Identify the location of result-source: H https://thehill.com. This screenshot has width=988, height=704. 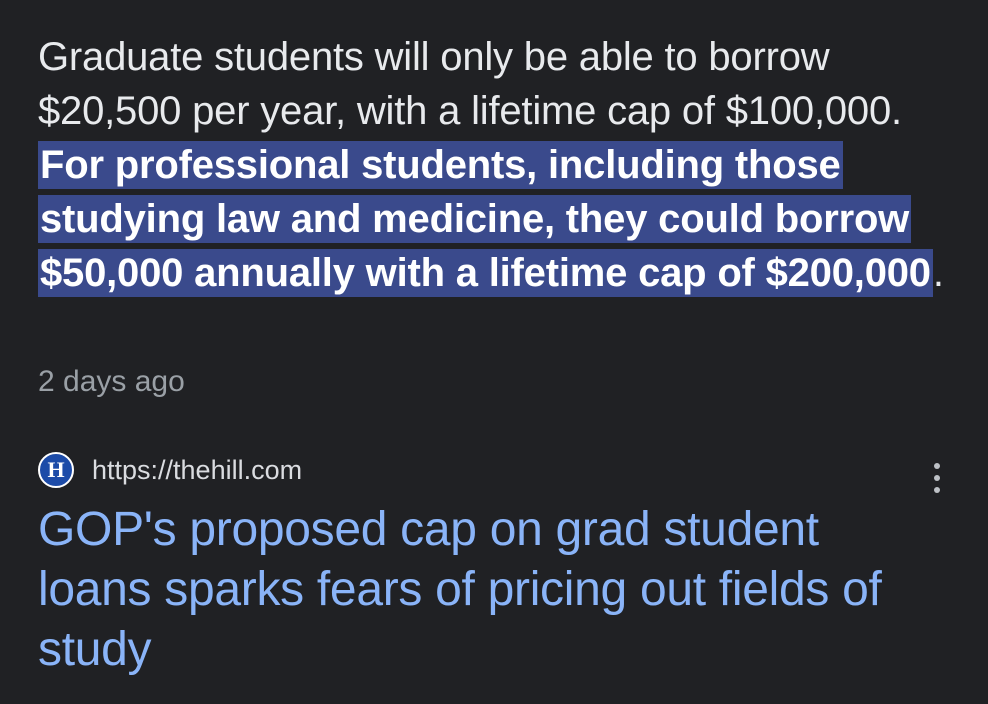
(170, 470).